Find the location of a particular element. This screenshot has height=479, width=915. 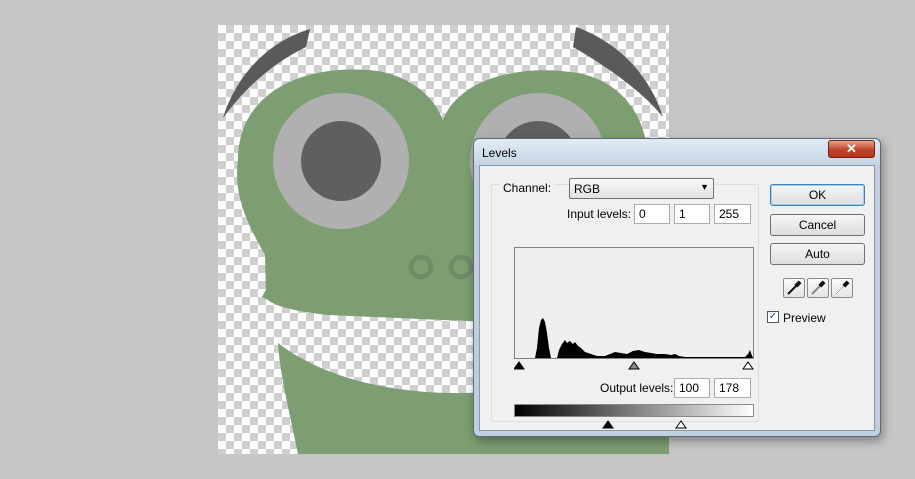

output-gradient-bar is located at coordinates (634, 410).